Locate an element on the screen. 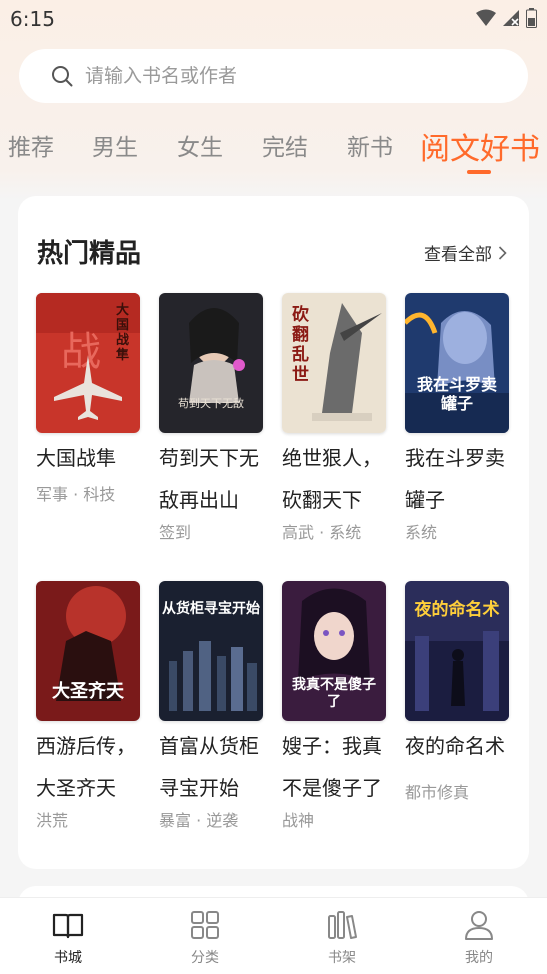  nav-profile: 我的 is located at coordinates (479, 937).